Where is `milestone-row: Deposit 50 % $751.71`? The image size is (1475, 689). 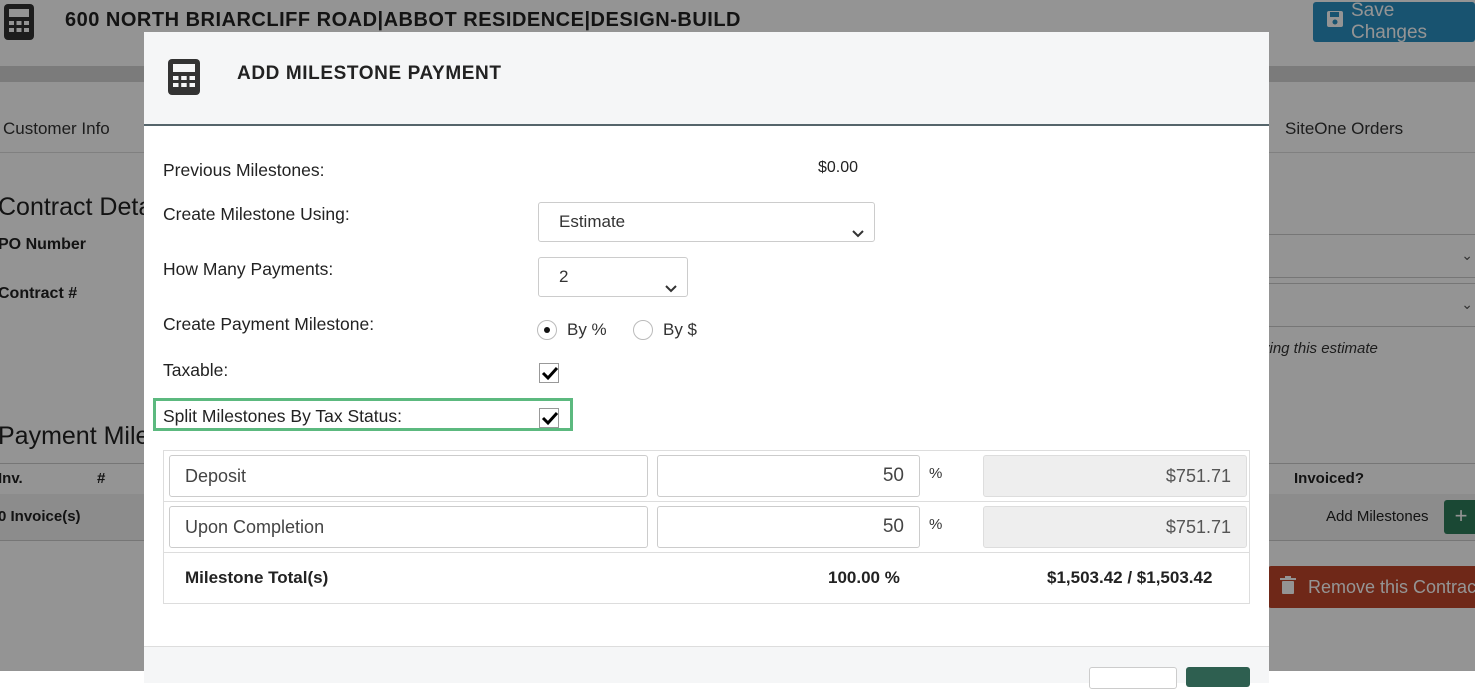
milestone-row: Deposit 50 % $751.71 is located at coordinates (706, 476).